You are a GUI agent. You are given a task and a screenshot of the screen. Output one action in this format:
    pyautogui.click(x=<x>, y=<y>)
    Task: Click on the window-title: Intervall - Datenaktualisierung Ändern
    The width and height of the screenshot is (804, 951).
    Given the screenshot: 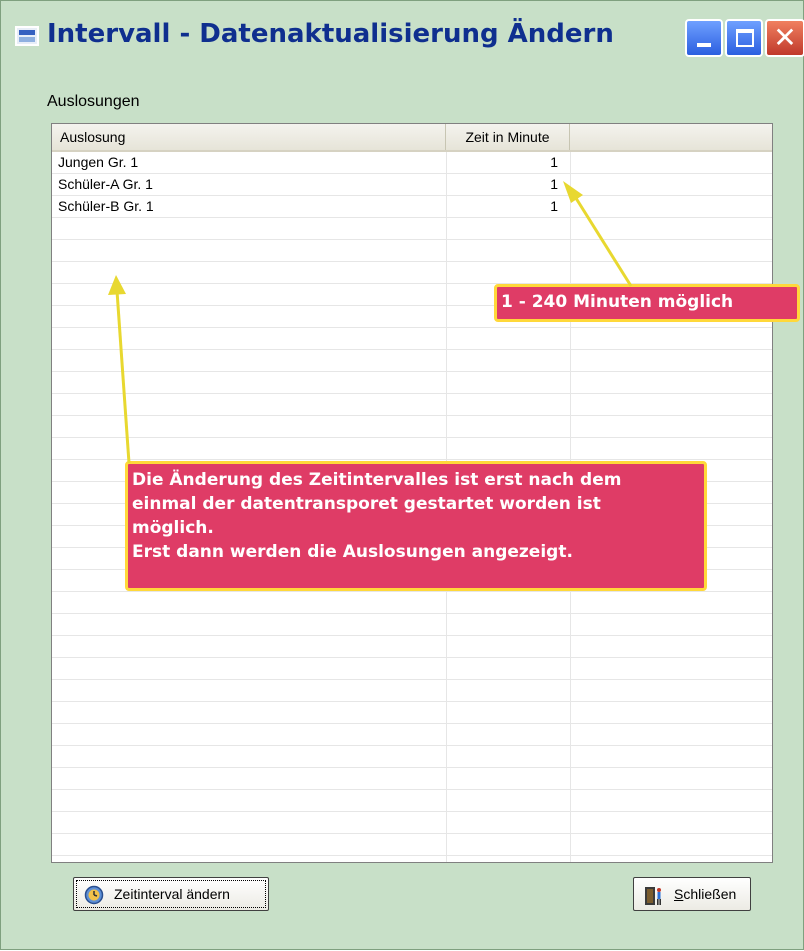 What is the action you would take?
    pyautogui.click(x=330, y=34)
    